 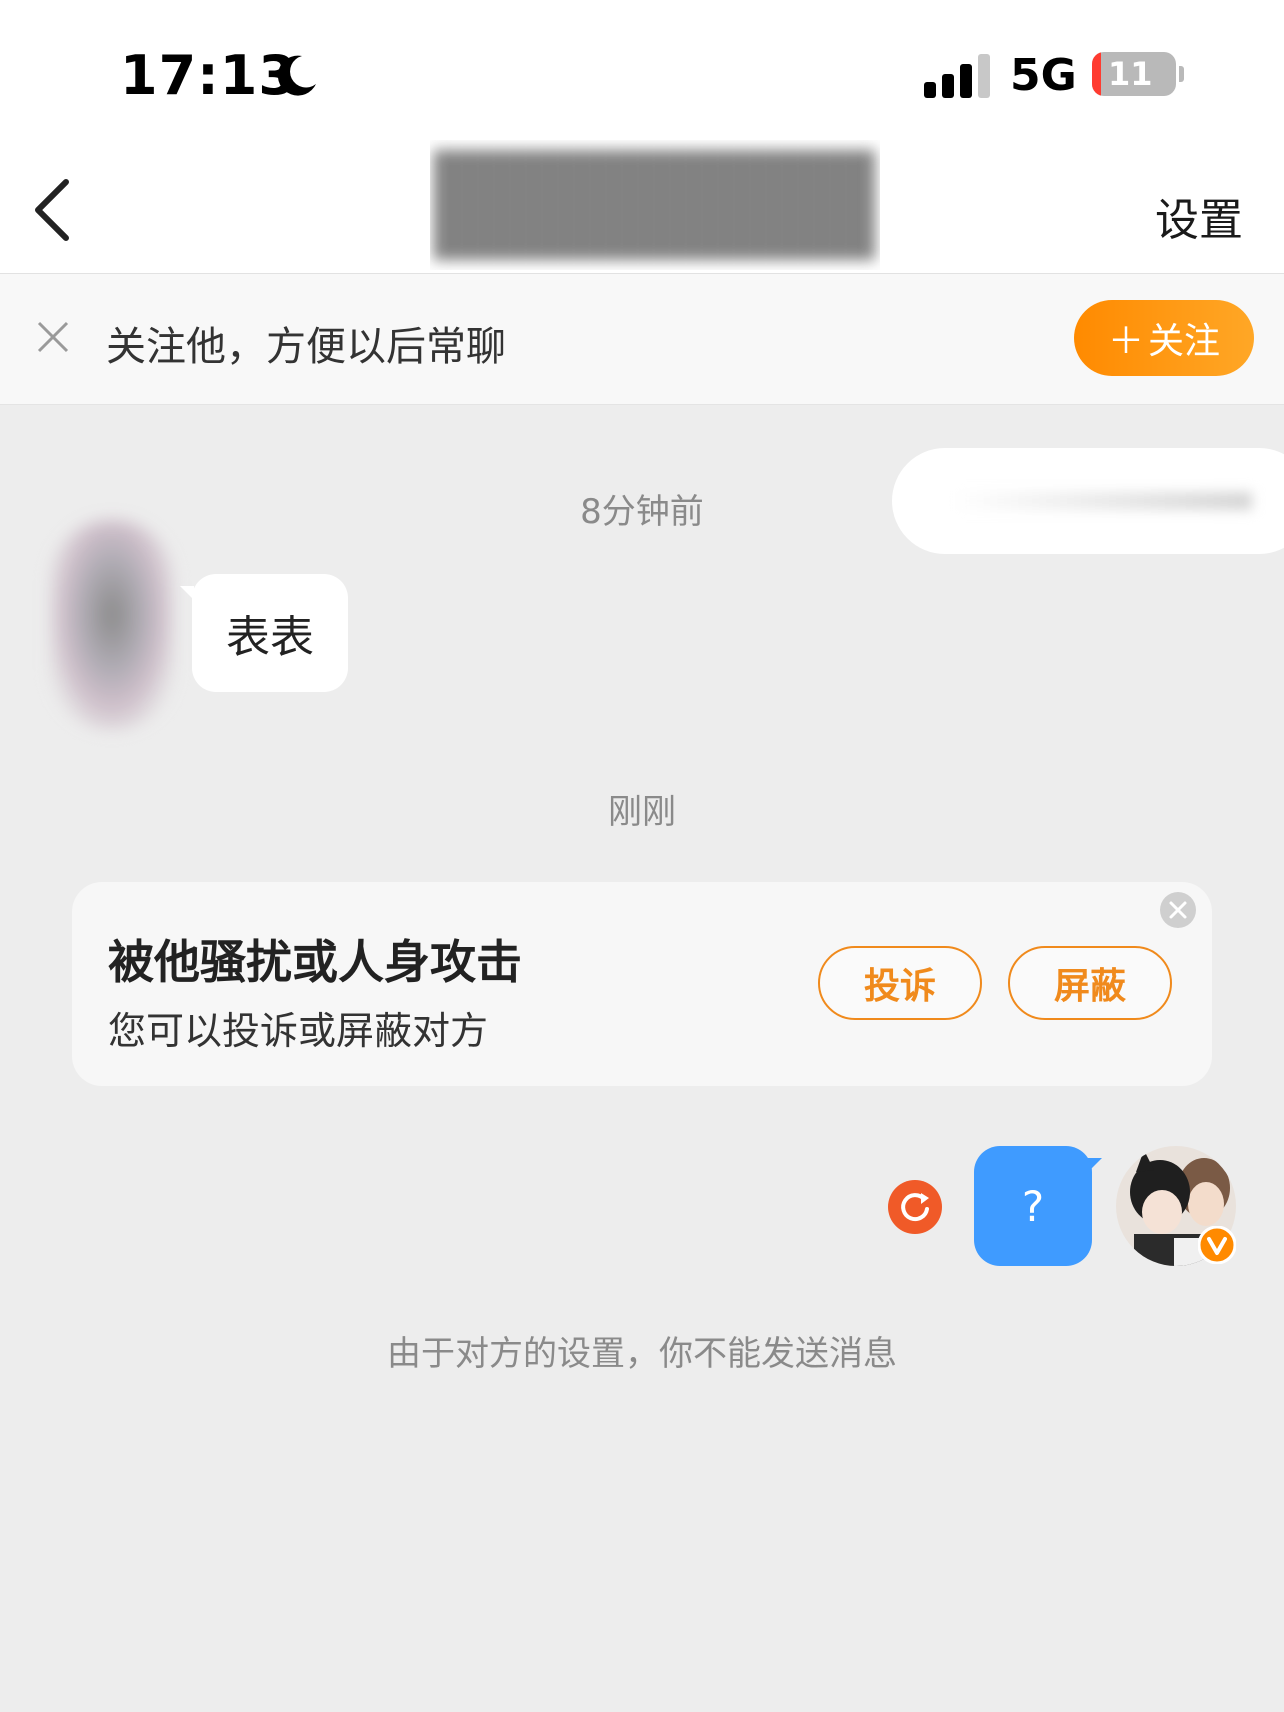 I want to click on complain-button: 投诉, so click(x=900, y=983).